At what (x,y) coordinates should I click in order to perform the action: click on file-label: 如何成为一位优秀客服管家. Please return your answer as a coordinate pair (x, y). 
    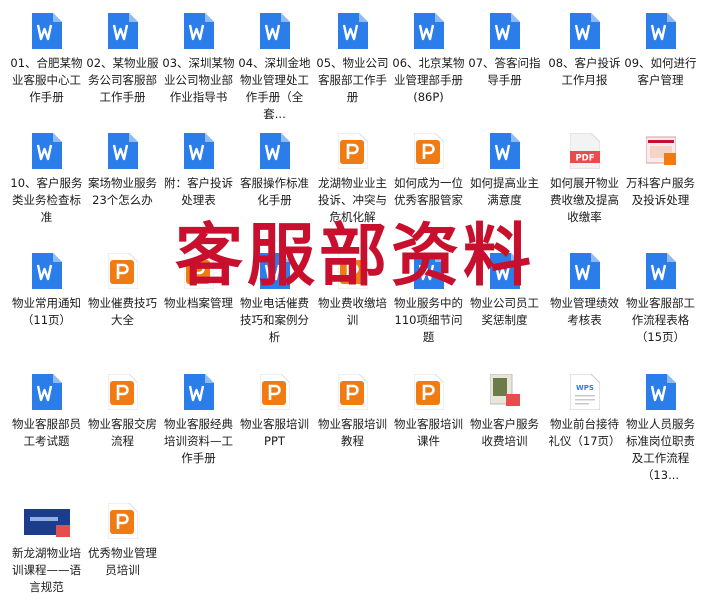
    Looking at the image, I should click on (428, 191).